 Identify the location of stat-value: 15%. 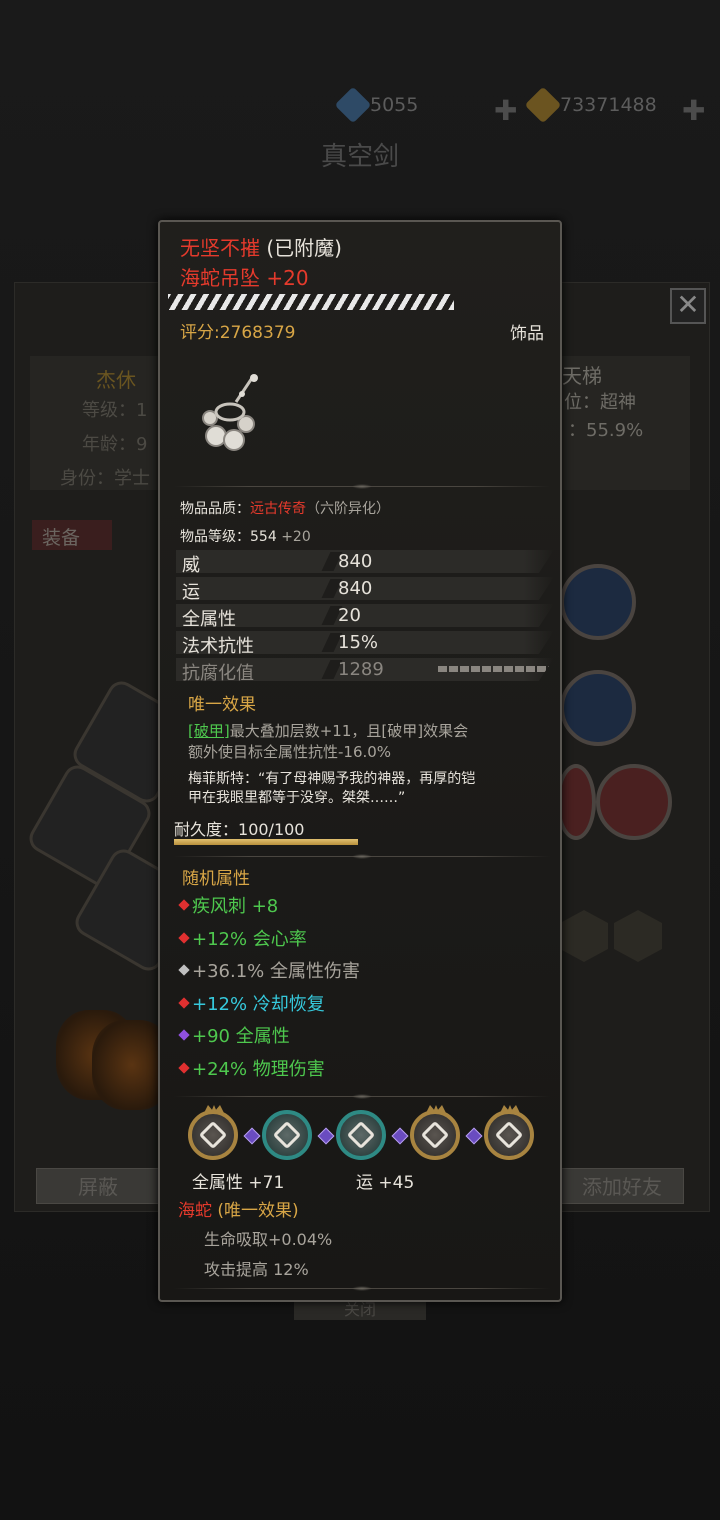
(358, 642).